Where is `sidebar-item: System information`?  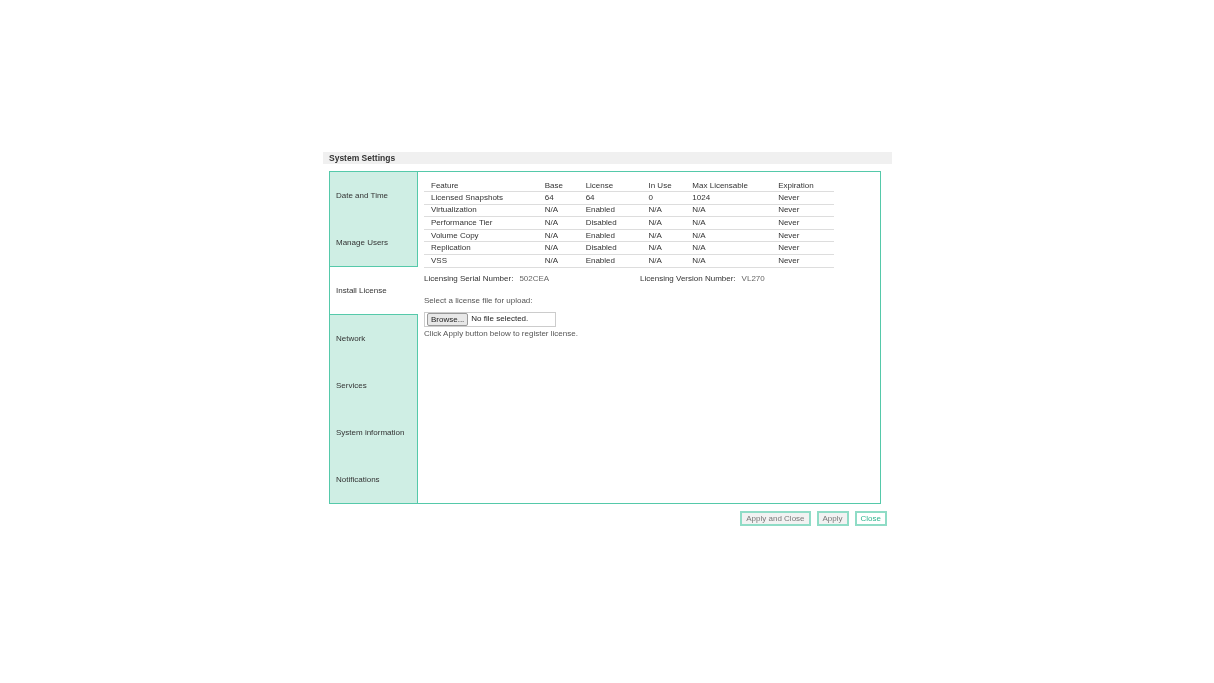
sidebar-item: System information is located at coordinates (373, 432).